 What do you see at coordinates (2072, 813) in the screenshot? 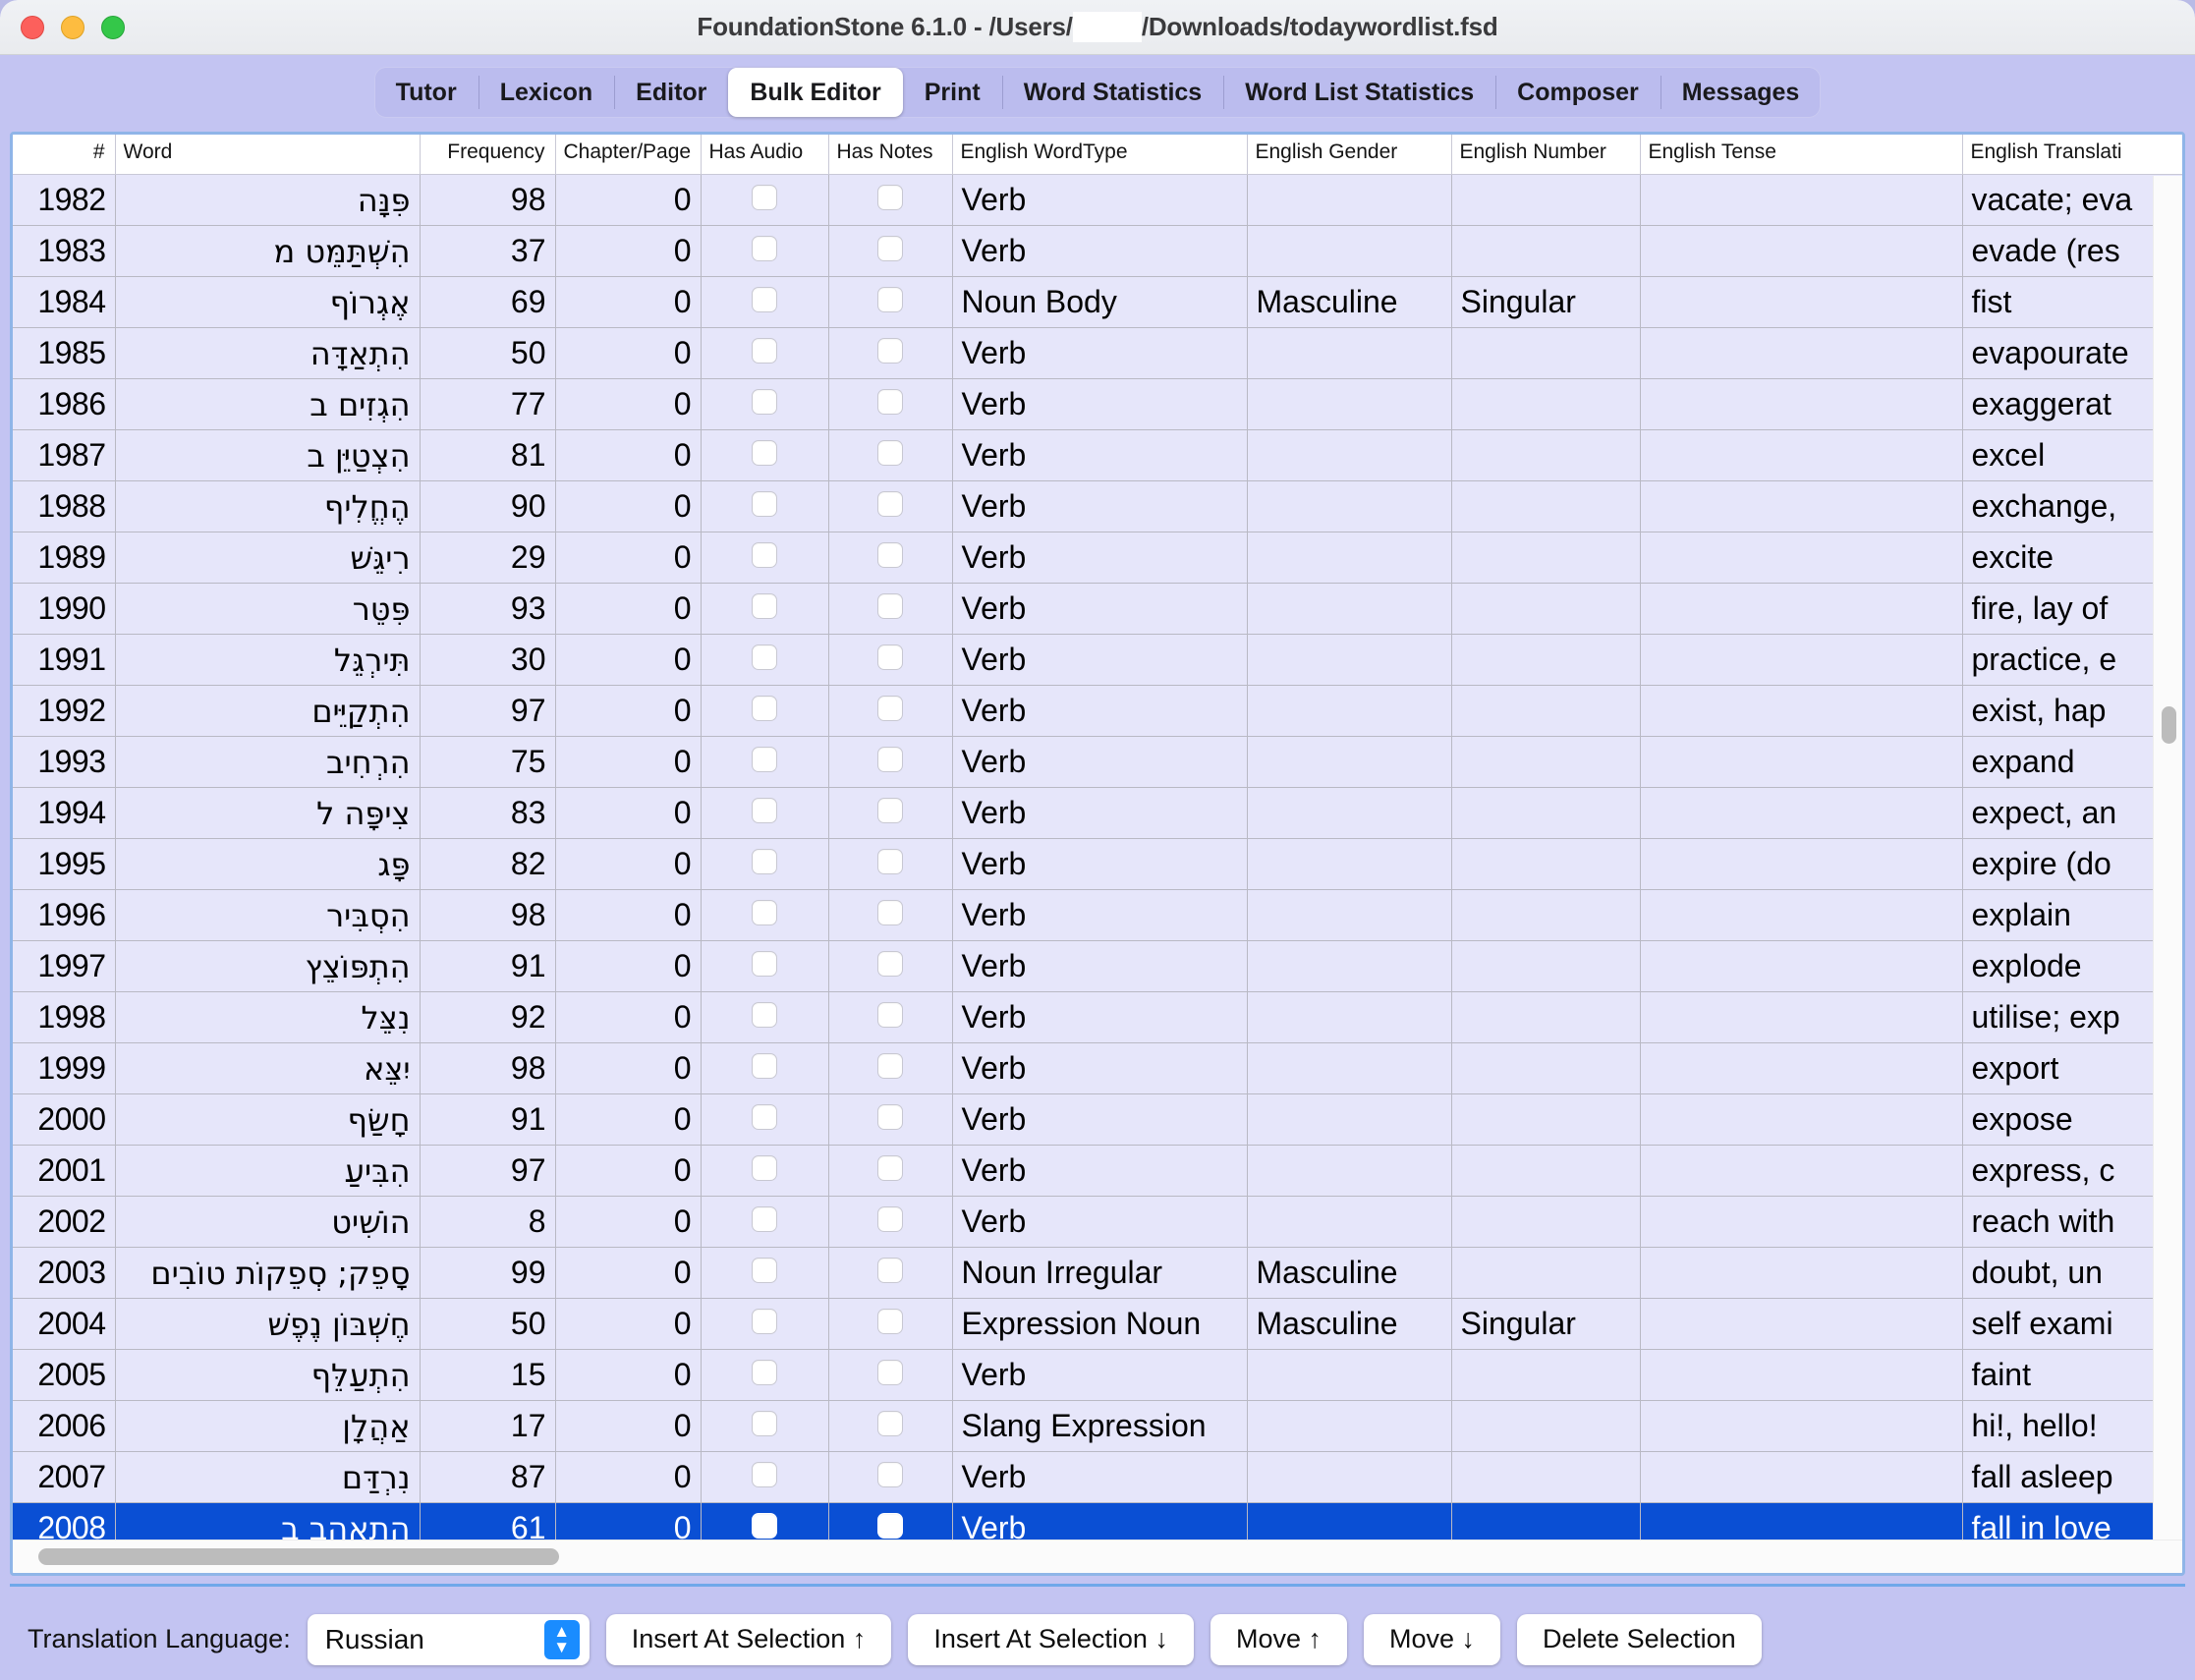
I see `cell-tr: expect, an` at bounding box center [2072, 813].